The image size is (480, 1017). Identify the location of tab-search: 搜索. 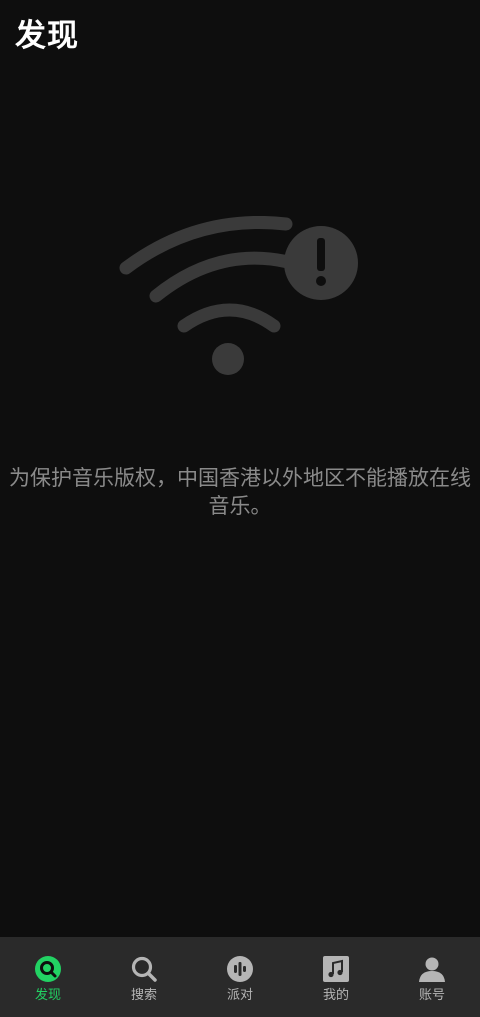
(144, 977).